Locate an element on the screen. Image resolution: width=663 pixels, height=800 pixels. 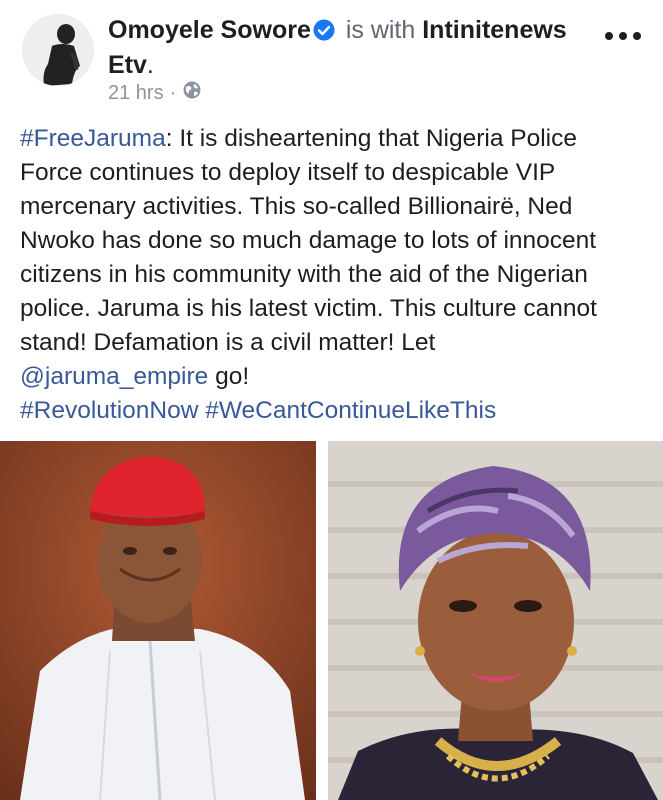
author-line: Omoyele Sowore is with Intinitenews Etv. is located at coordinates (343, 47).